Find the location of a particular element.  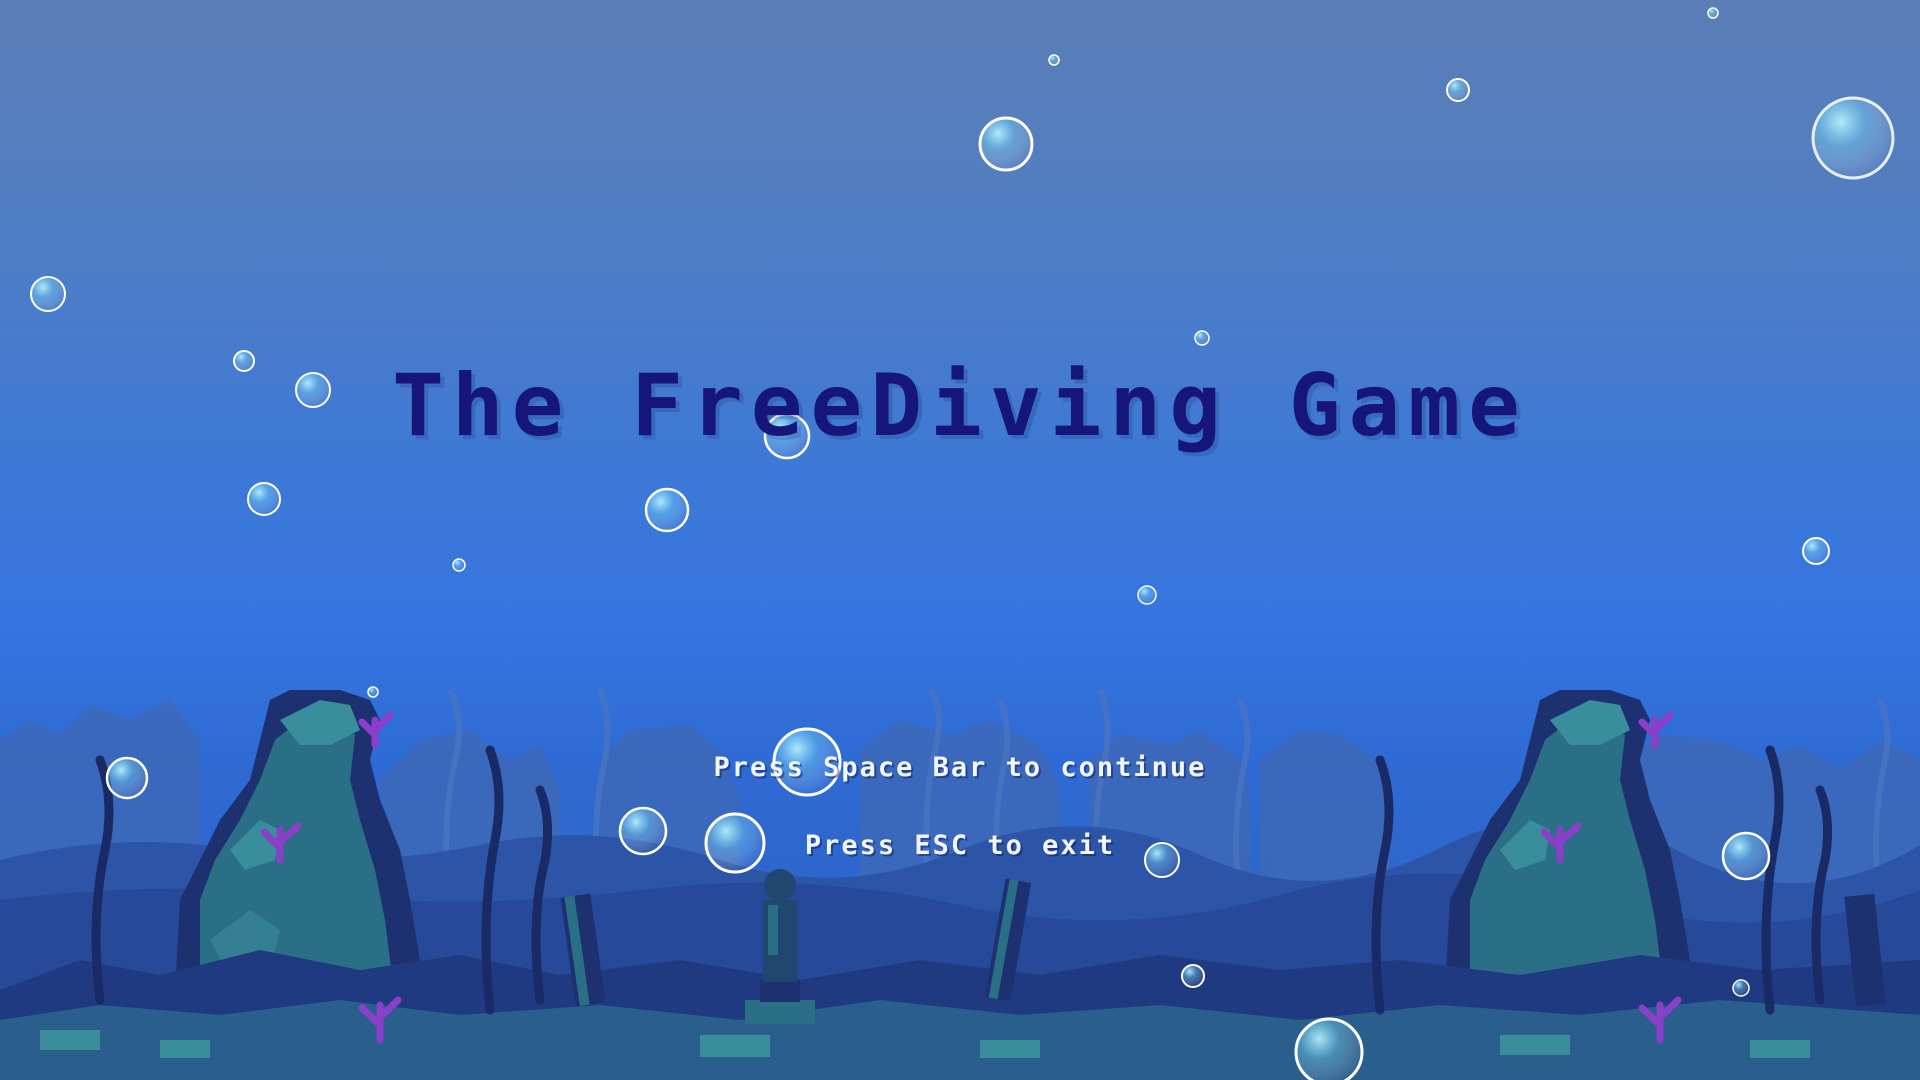

game-title: The FreeDiving Game is located at coordinates (960, 406).